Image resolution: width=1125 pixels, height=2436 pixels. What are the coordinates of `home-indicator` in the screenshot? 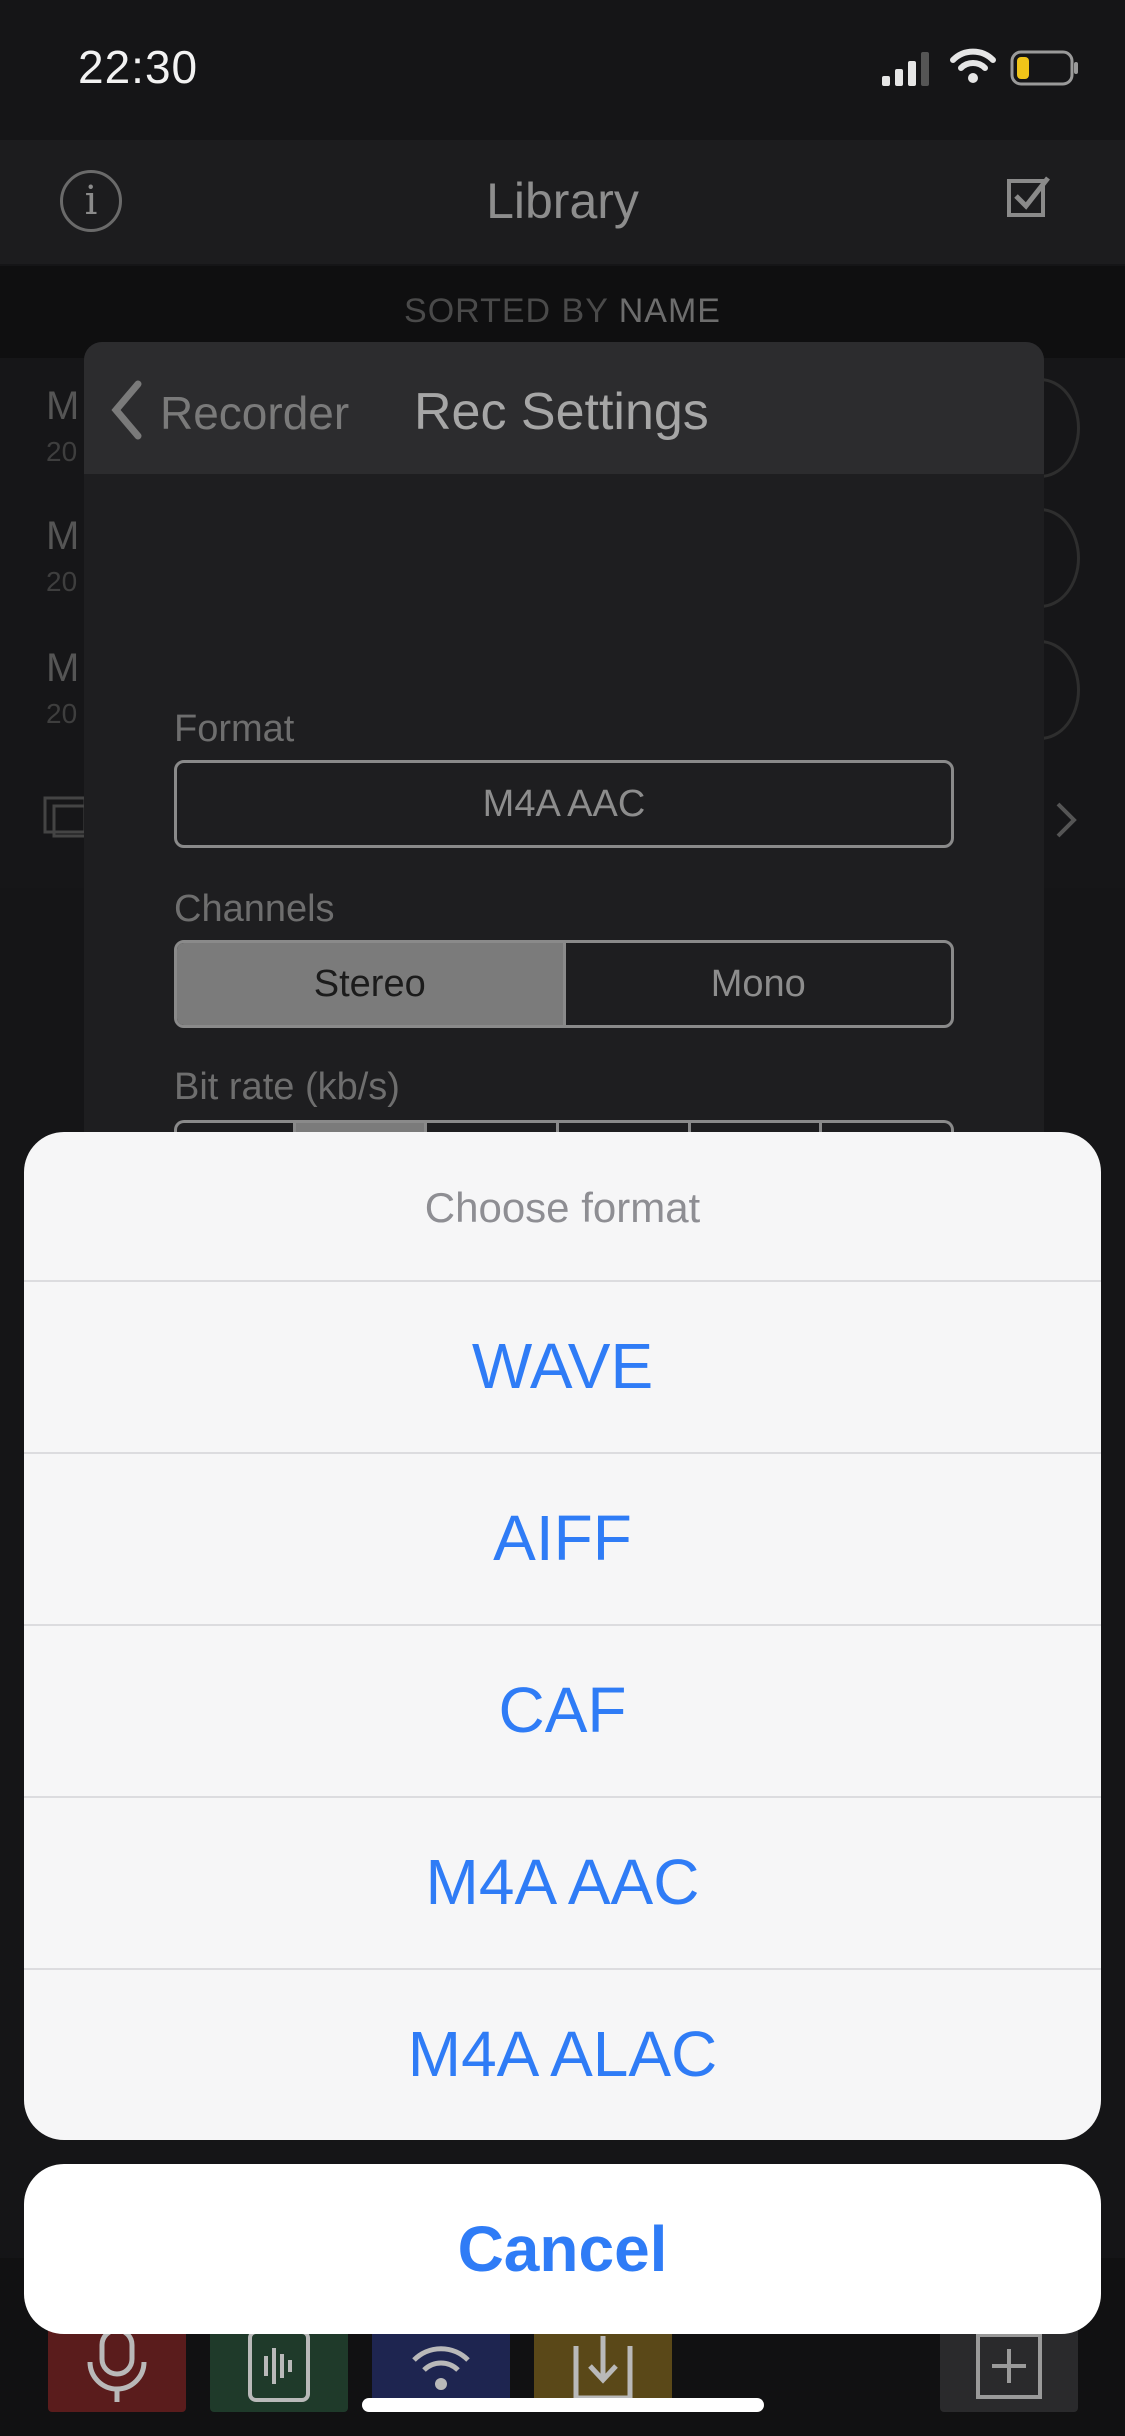 It's located at (563, 2405).